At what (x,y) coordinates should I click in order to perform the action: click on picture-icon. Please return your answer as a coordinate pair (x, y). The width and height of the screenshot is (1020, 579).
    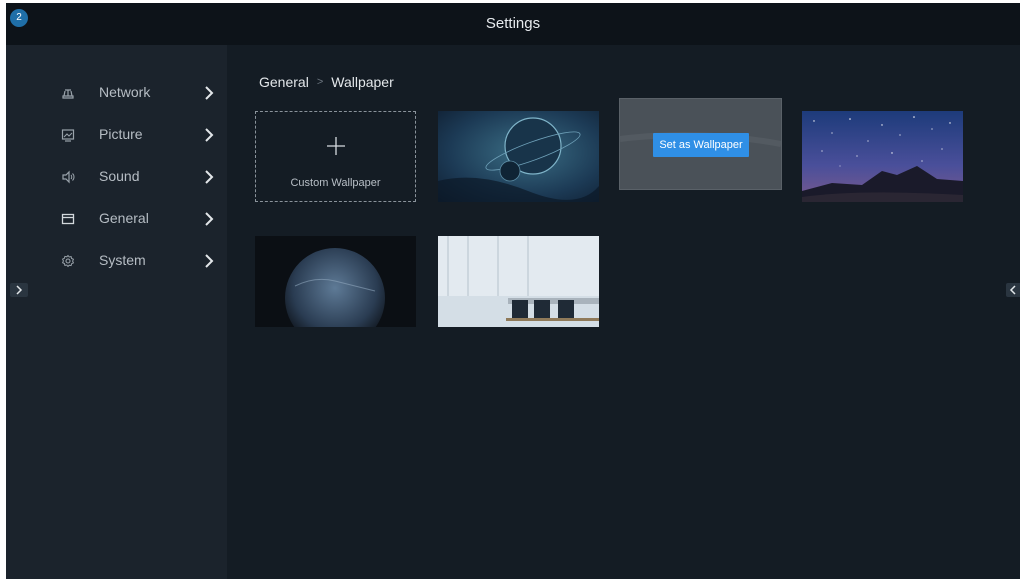
    Looking at the image, I should click on (68, 135).